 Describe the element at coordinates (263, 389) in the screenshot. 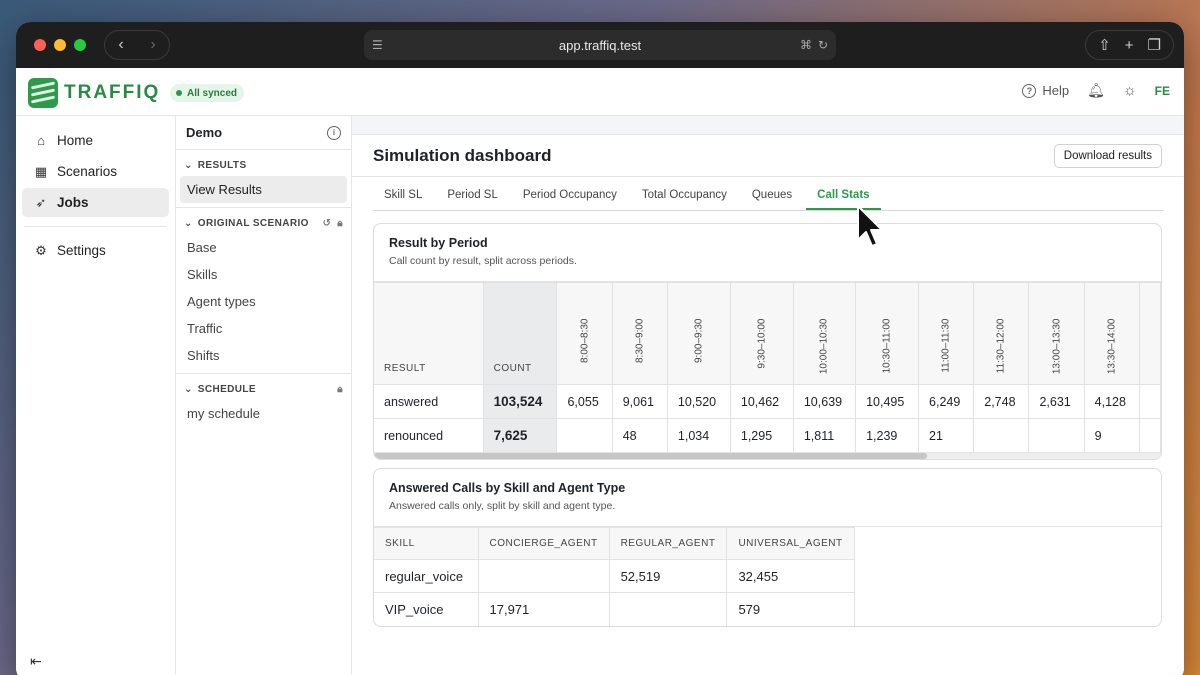

I see `section-header-schedule: ⌄ SCHEDULE 🔒︎` at that location.